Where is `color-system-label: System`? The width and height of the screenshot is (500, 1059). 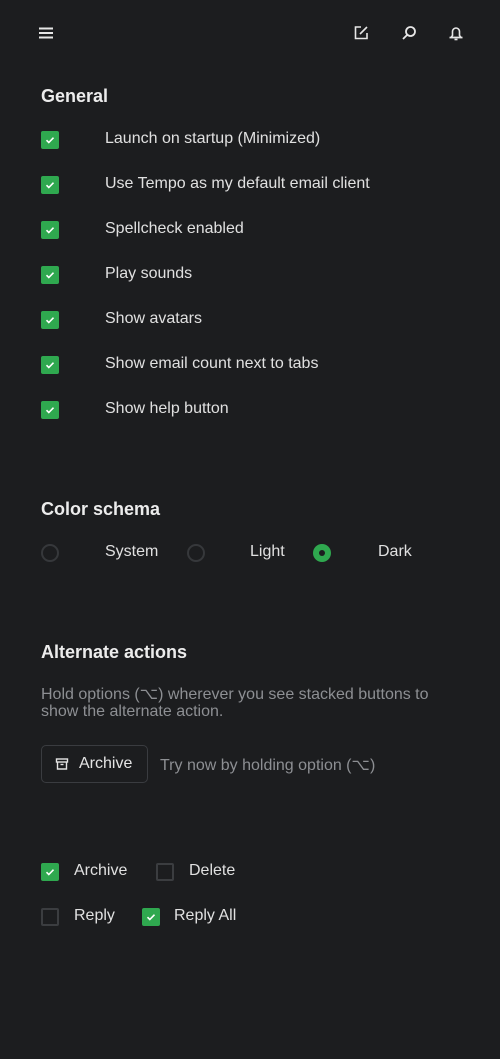 color-system-label: System is located at coordinates (132, 551).